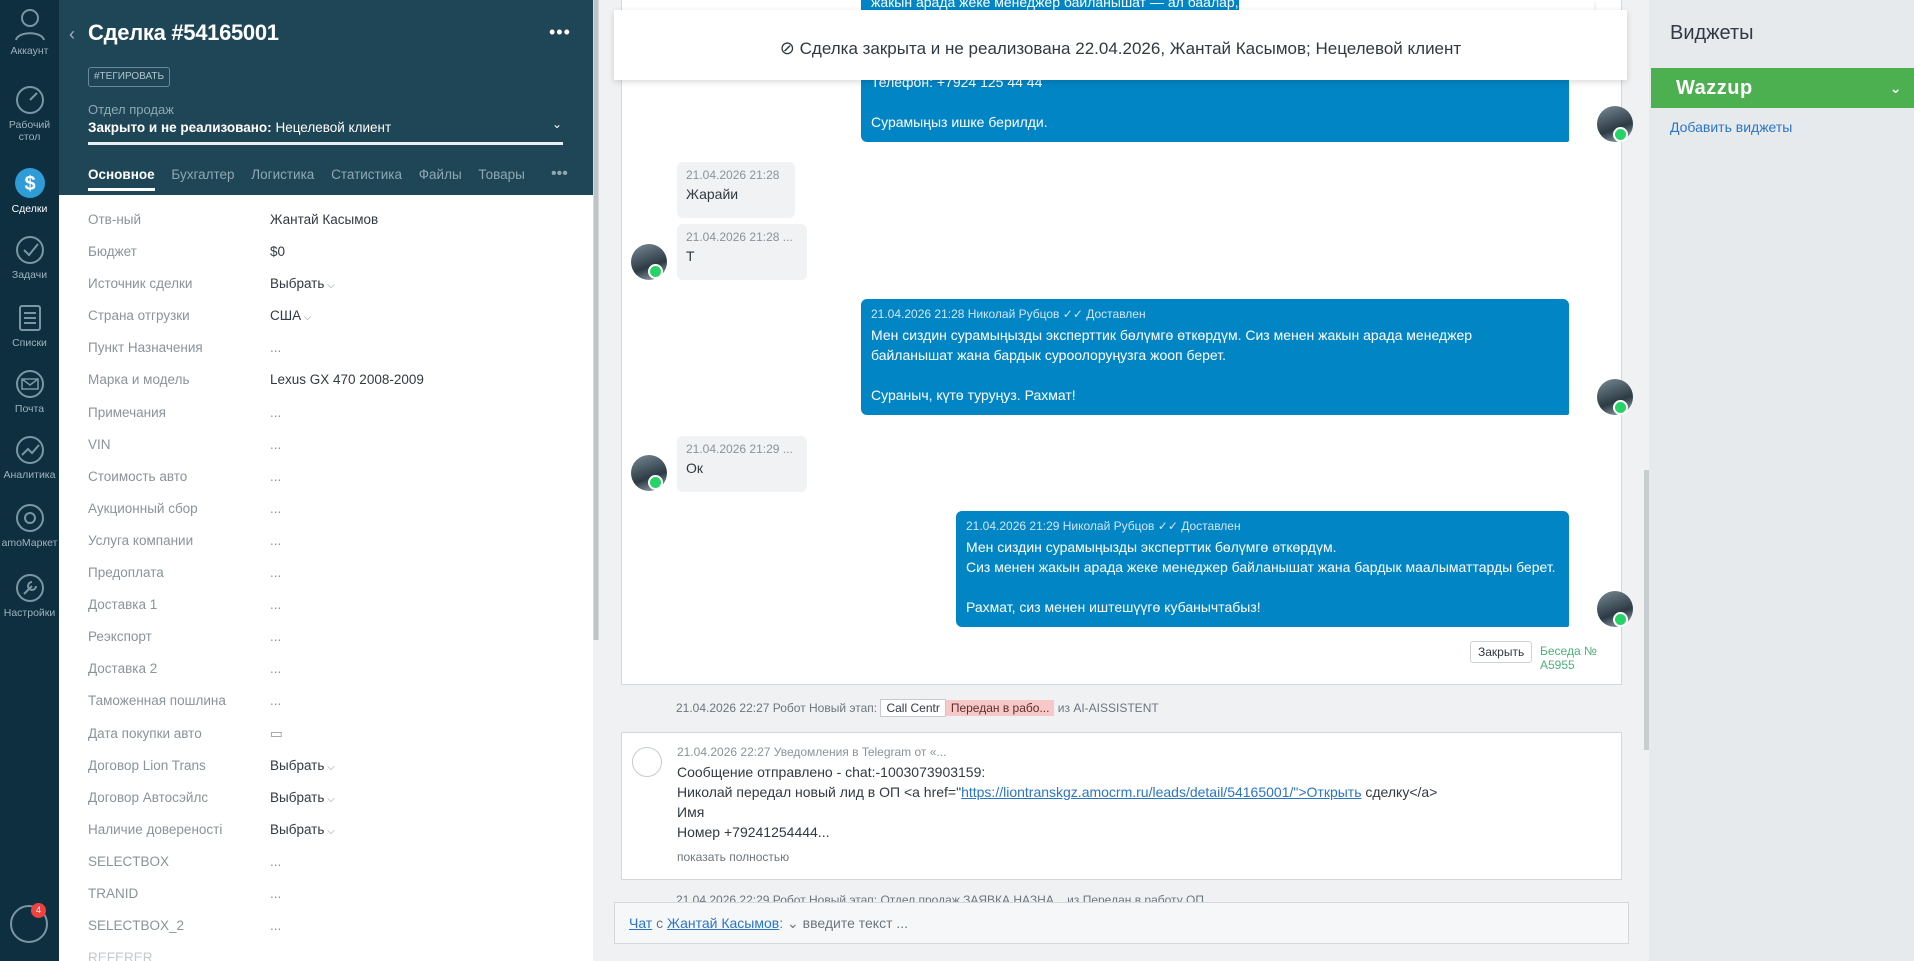  What do you see at coordinates (1782, 88) in the screenshot?
I see `wazzup-widget: Wazzup ⌄` at bounding box center [1782, 88].